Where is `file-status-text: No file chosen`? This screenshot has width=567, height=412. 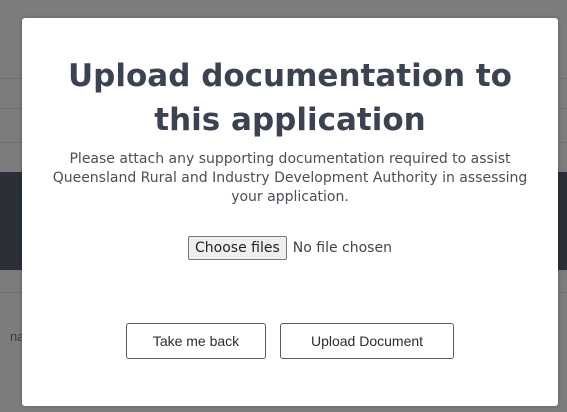 file-status-text: No file chosen is located at coordinates (342, 248).